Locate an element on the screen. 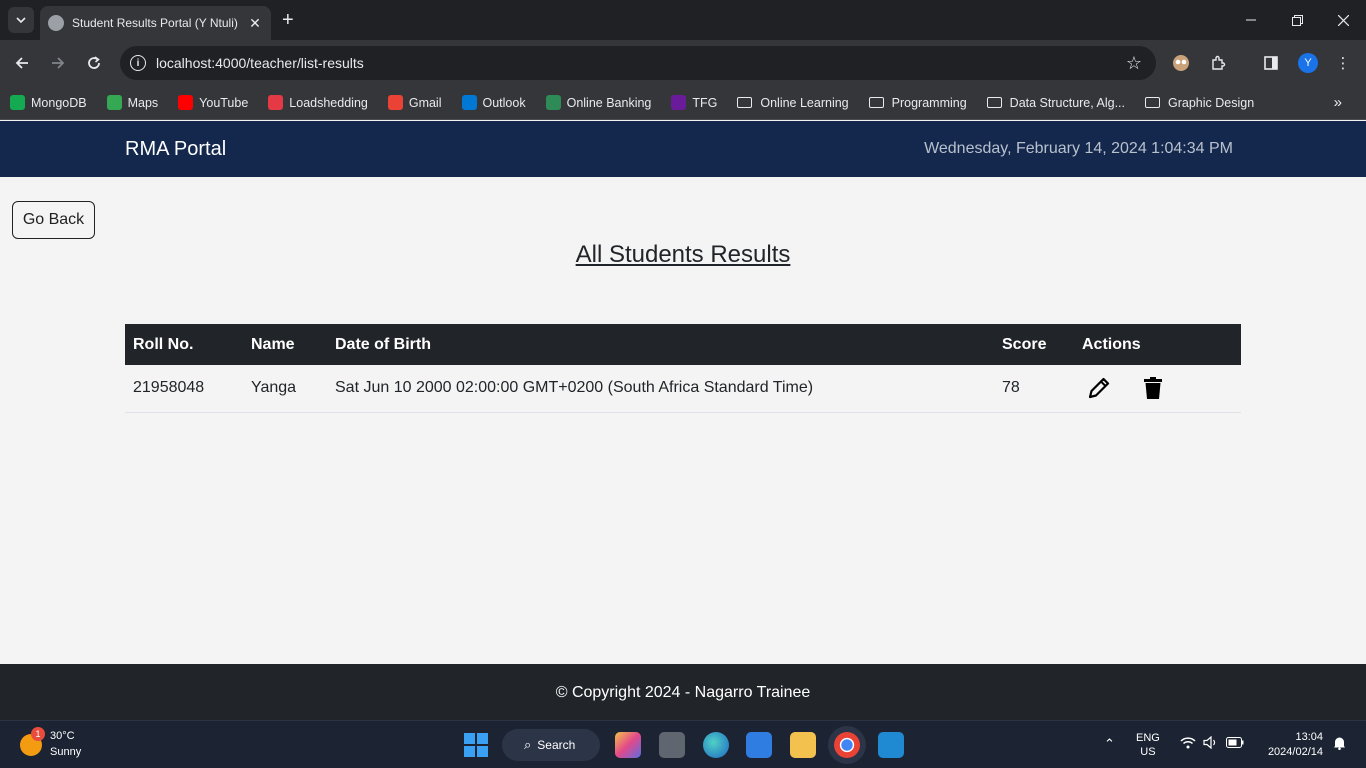 The image size is (1366, 768). bookmark-item: MongoDB is located at coordinates (48, 102).